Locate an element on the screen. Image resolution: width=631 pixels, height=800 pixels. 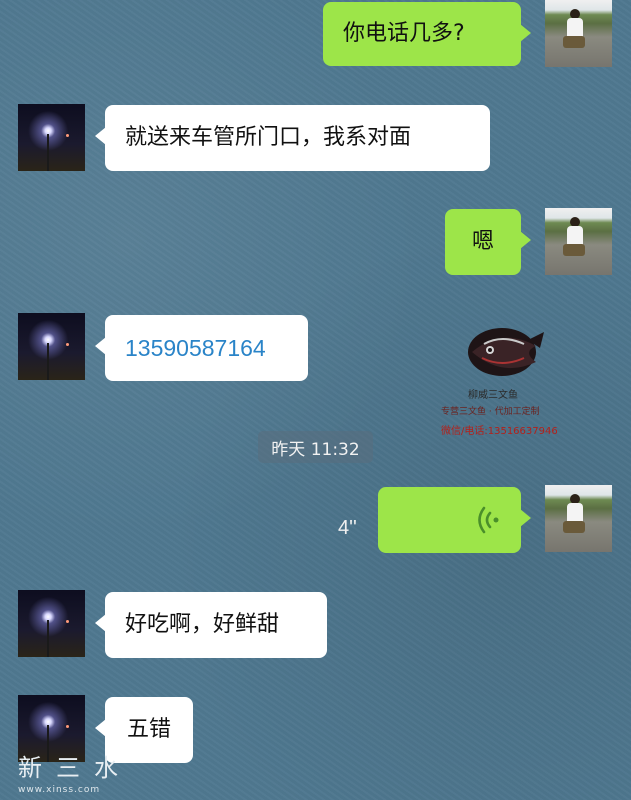
watermark-title: 柳威三文鱼 is located at coordinates (493, 395).